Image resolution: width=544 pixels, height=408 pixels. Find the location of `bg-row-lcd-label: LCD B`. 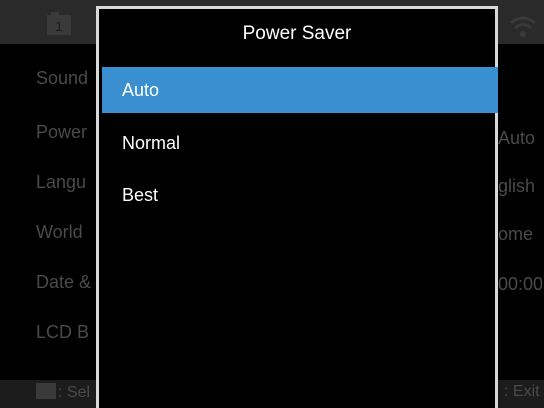

bg-row-lcd-label: LCD B is located at coordinates (63, 332).